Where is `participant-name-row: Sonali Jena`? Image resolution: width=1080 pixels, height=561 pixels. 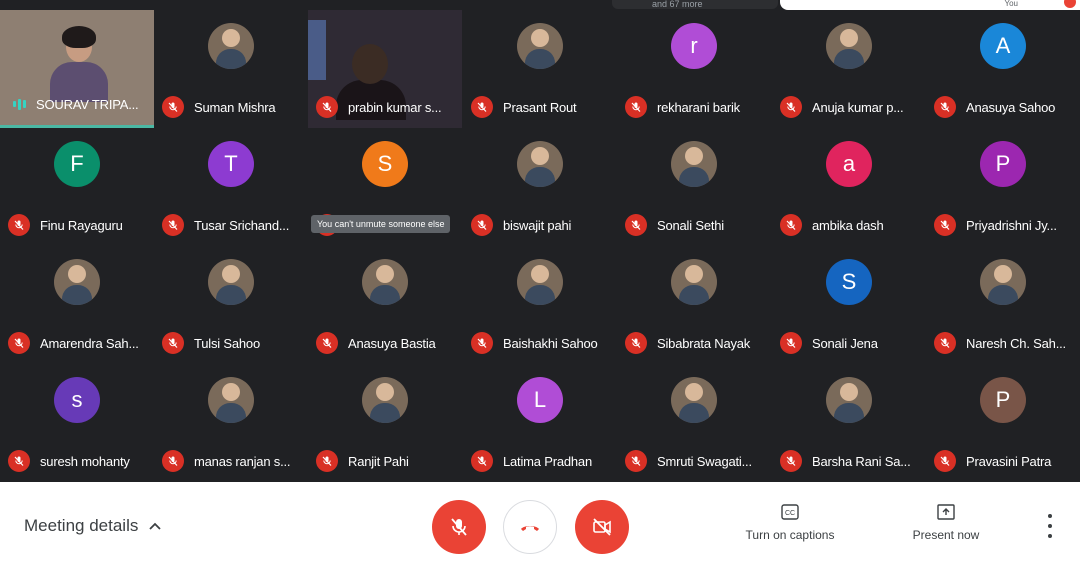
participant-name-row: Sonali Jena is located at coordinates (829, 343).